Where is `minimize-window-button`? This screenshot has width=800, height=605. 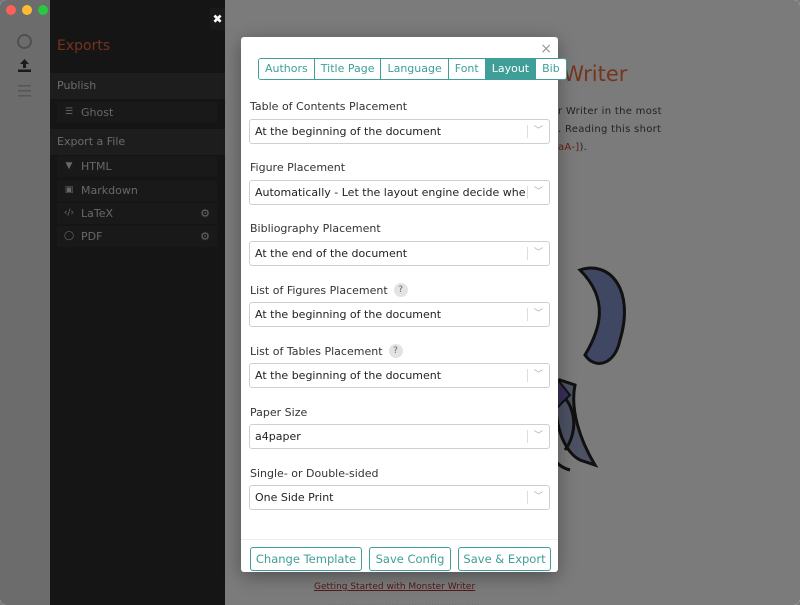
minimize-window-button is located at coordinates (27, 10).